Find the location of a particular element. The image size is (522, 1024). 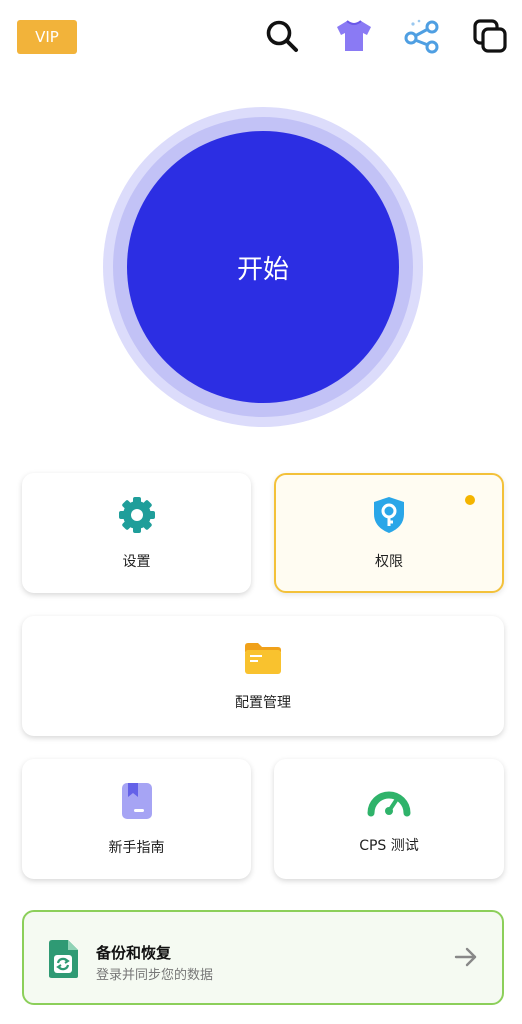

backup-restore-card: 备份和恢复 登录并同步您的数据 is located at coordinates (263, 957).